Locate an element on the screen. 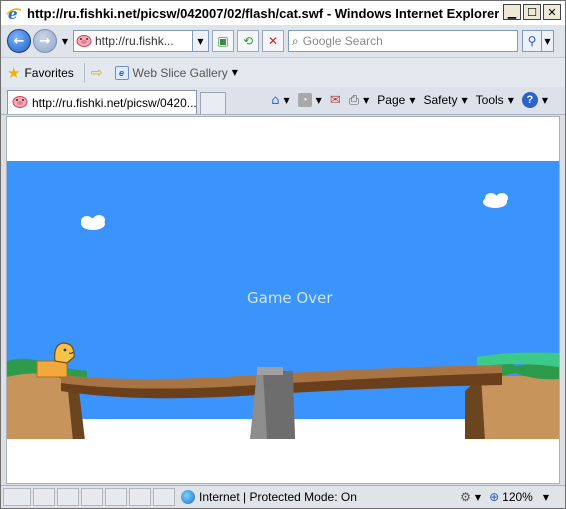  page-menu: Page ▼ is located at coordinates (396, 100).